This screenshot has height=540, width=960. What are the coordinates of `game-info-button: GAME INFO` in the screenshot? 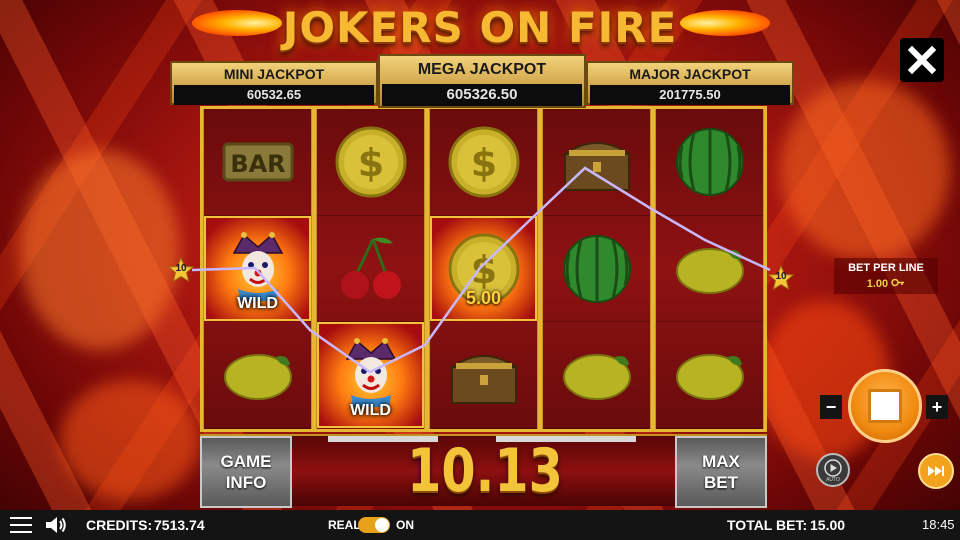 It's located at (246, 472).